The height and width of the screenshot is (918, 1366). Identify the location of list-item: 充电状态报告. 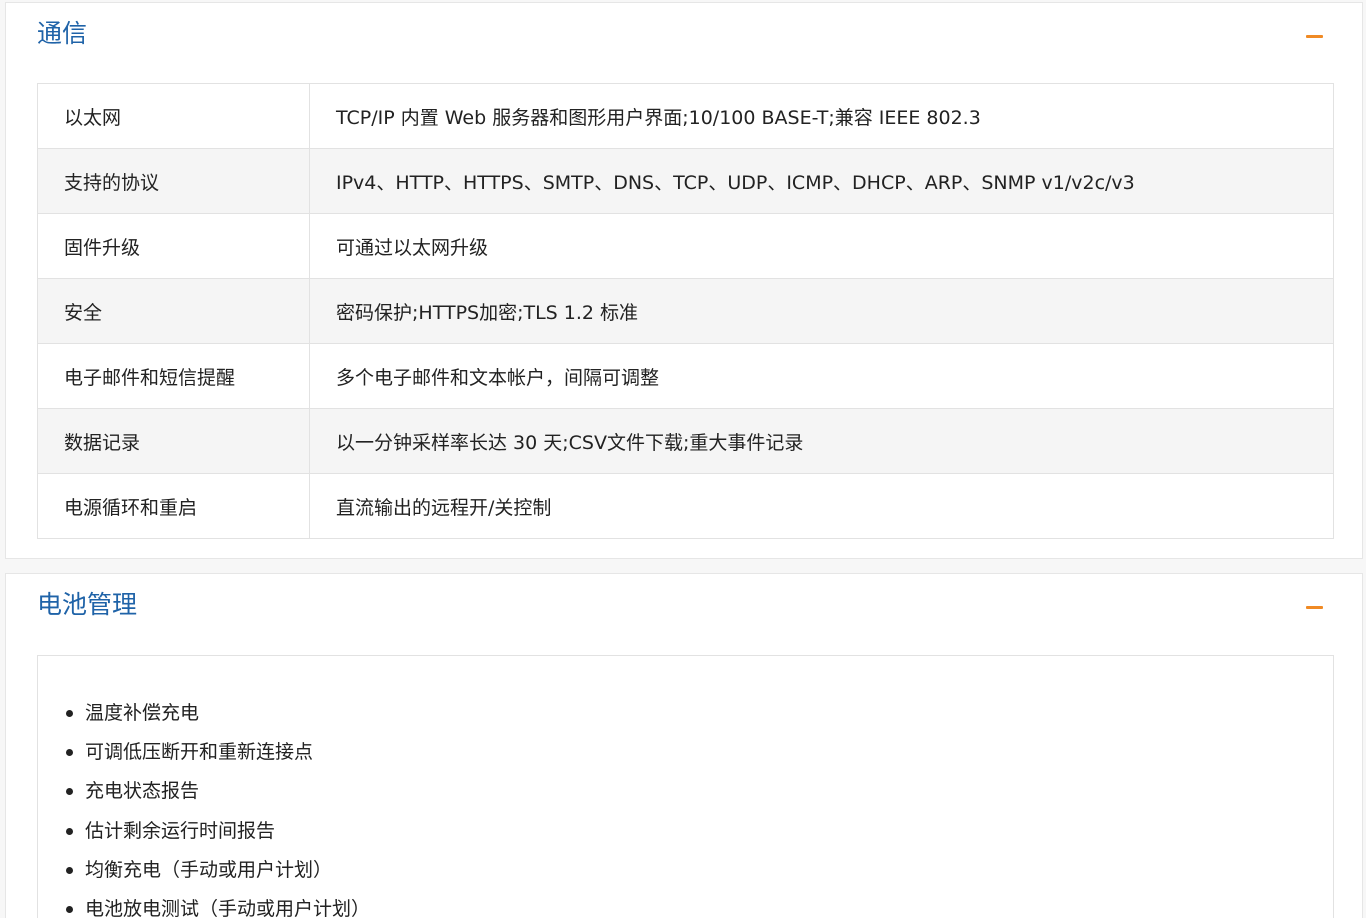
(217, 791).